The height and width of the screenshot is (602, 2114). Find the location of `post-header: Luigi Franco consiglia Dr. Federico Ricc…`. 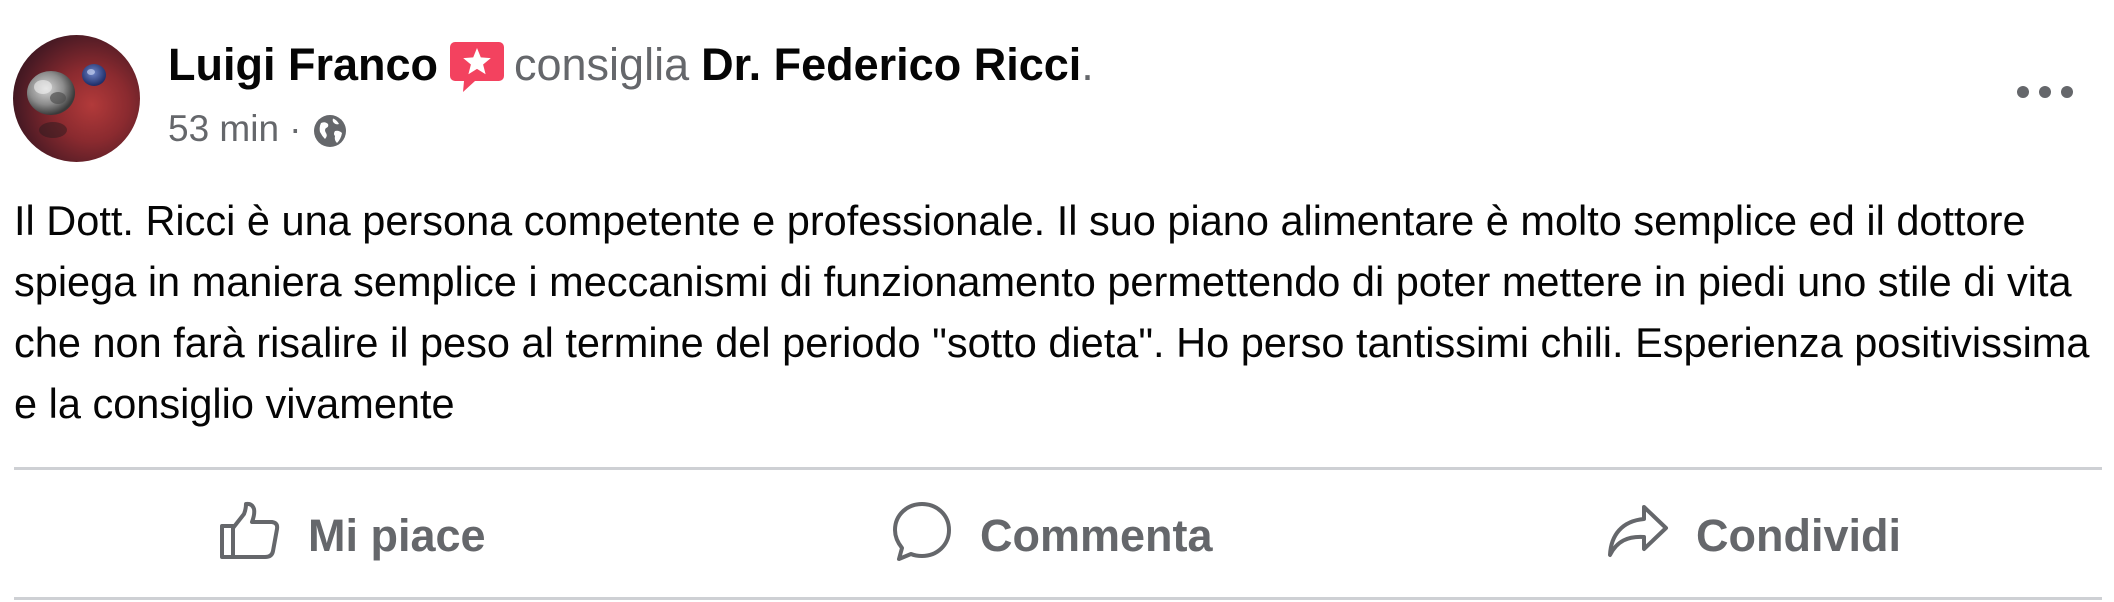

post-header: Luigi Franco consiglia Dr. Federico Ricc… is located at coordinates (631, 65).